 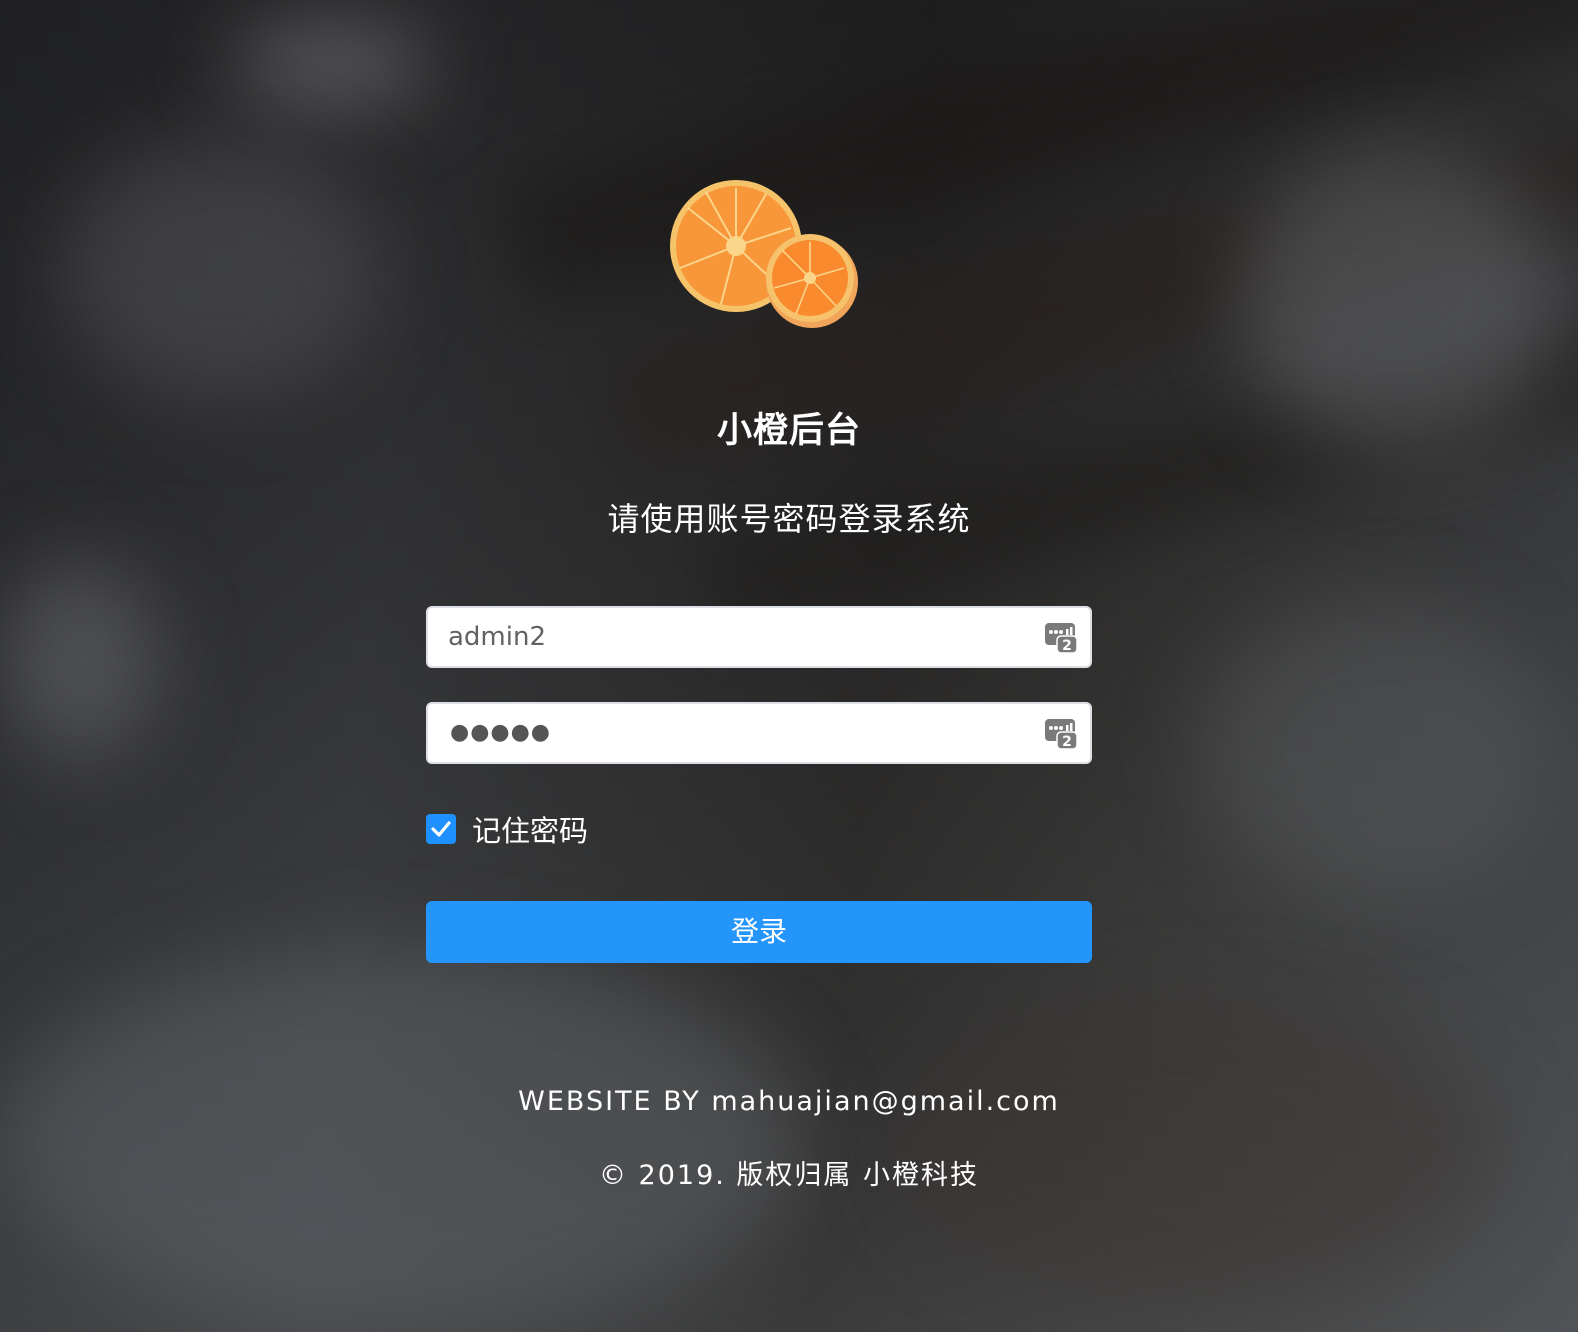 What do you see at coordinates (789, 1101) in the screenshot?
I see `footer-credit: WEBSITE BY mahuajian@gmail.com` at bounding box center [789, 1101].